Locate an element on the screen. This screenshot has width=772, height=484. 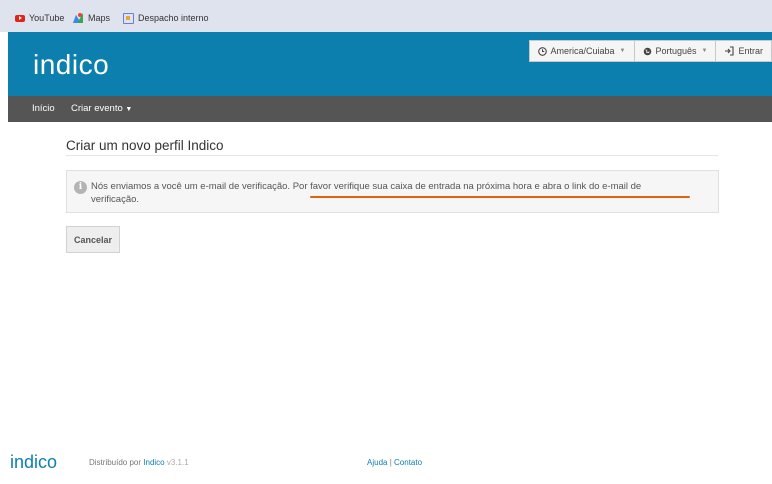
bookmark-despacho: Despacho interno is located at coordinates (166, 18).